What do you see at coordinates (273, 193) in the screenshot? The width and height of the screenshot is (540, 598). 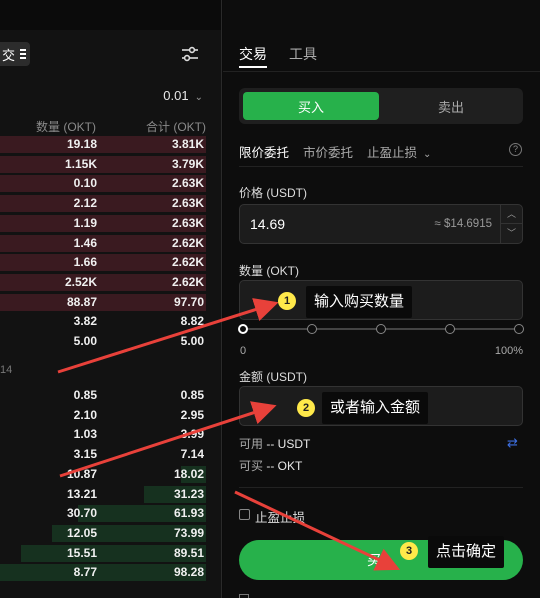 I see `price-label: 价格 (USDT)` at bounding box center [273, 193].